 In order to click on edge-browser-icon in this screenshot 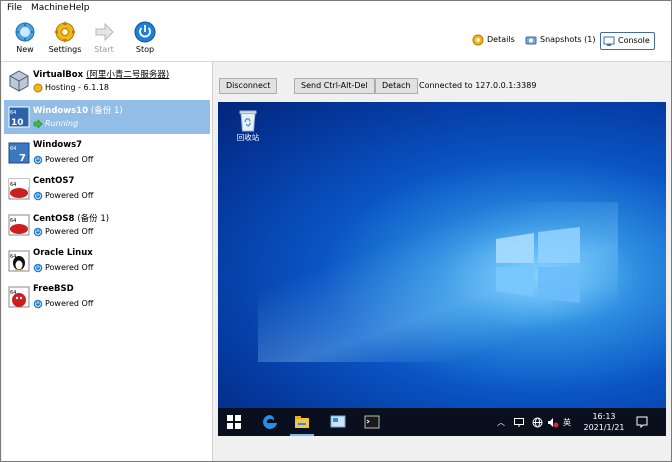, I will do `click(270, 422)`.